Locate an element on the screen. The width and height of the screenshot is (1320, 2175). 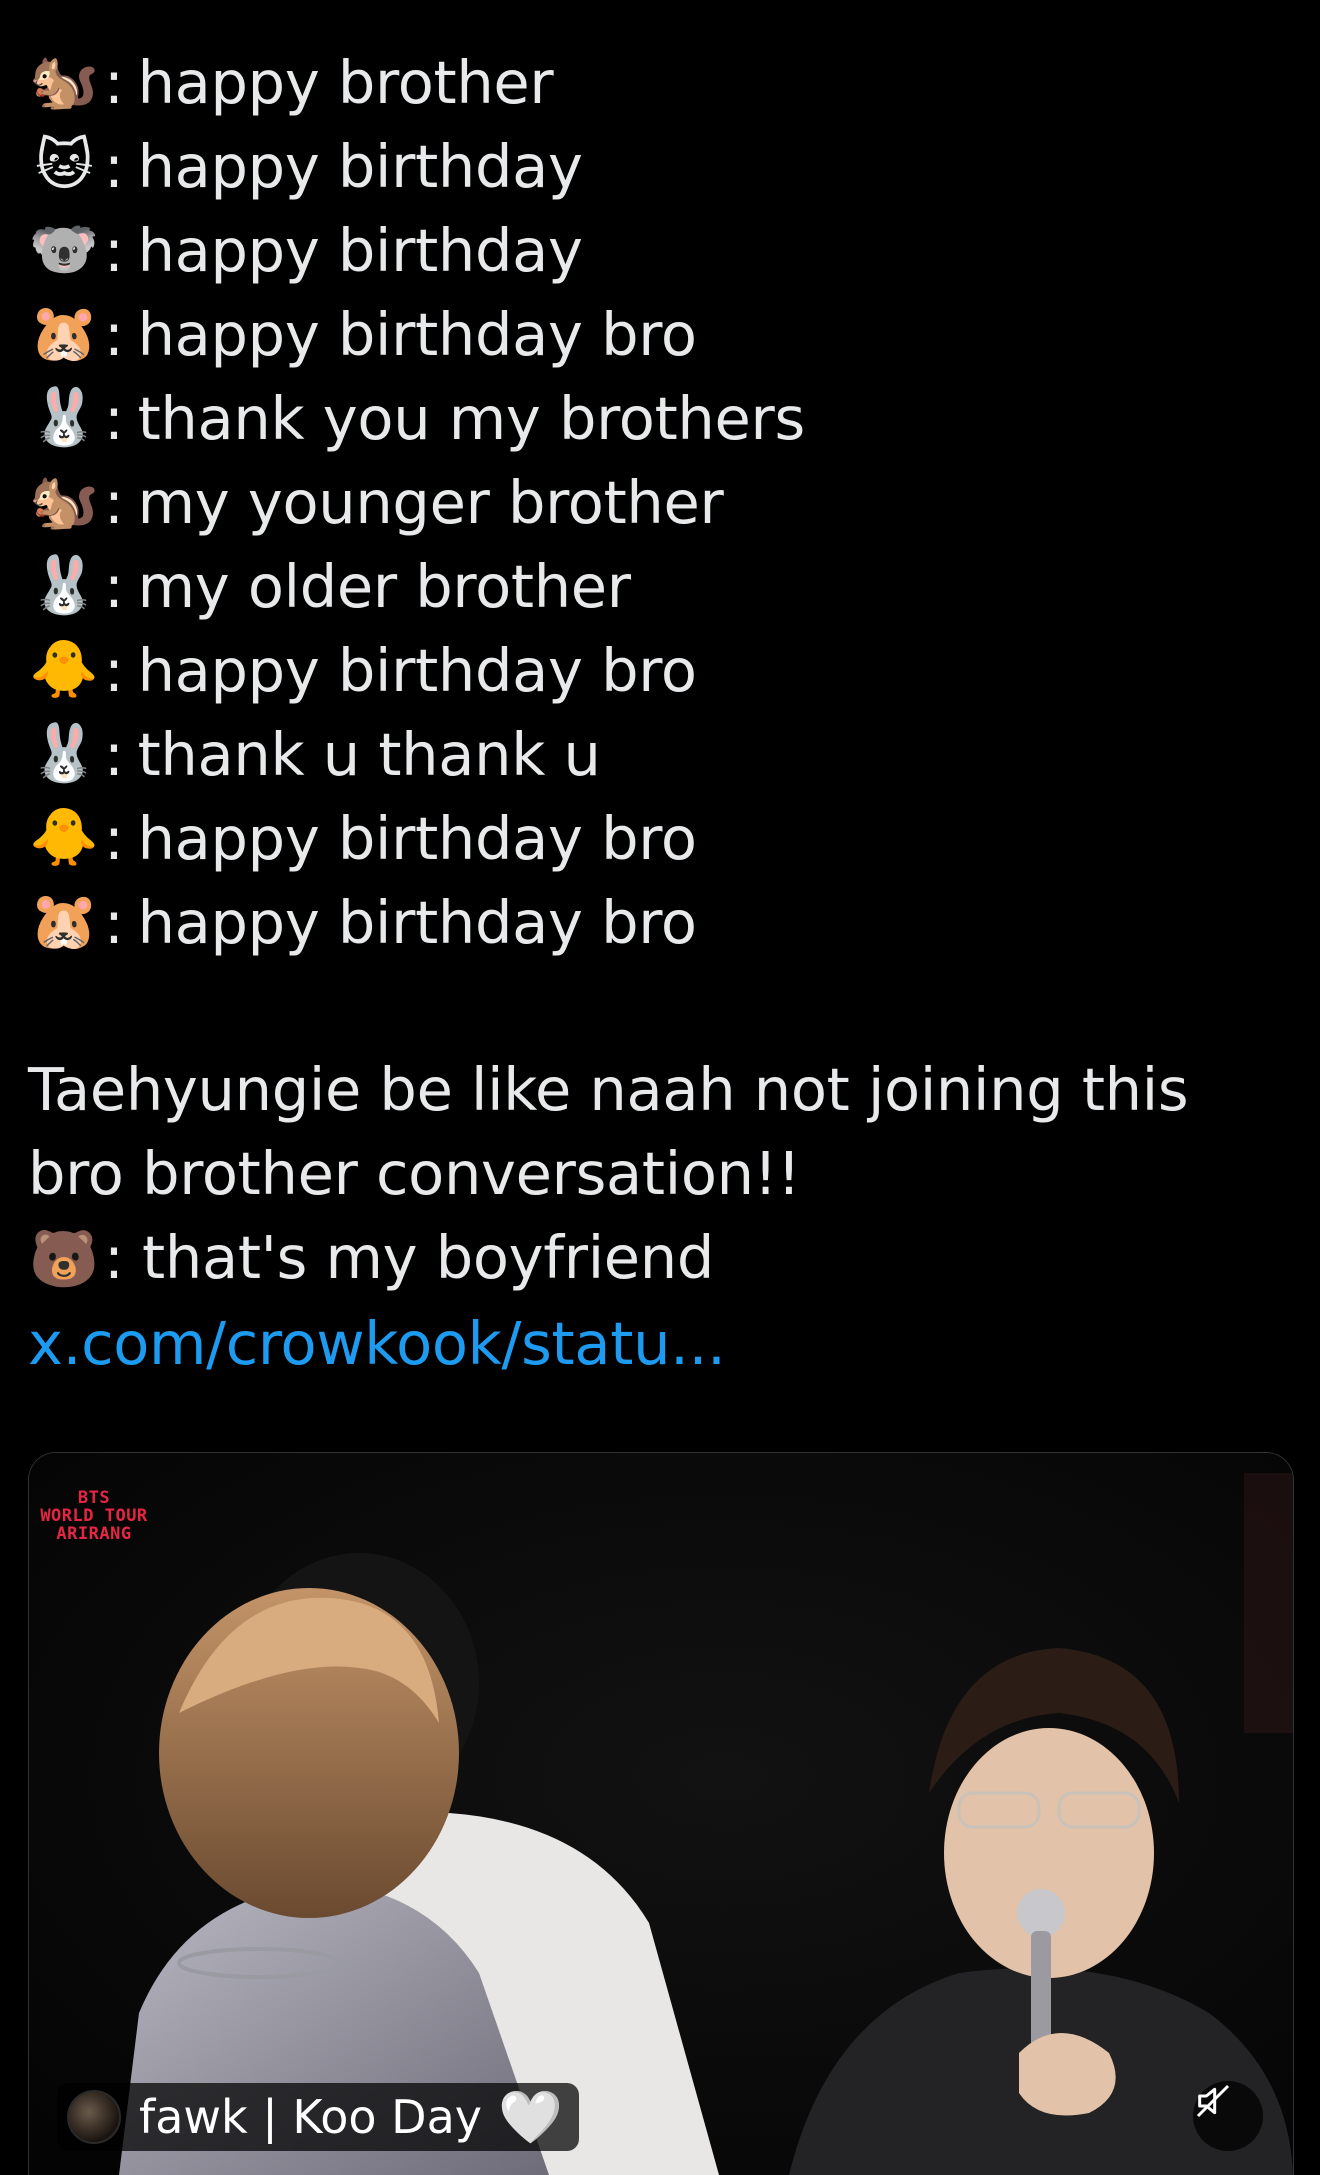
chat-line: 🐿️: my younger brother is located at coordinates (663, 502).